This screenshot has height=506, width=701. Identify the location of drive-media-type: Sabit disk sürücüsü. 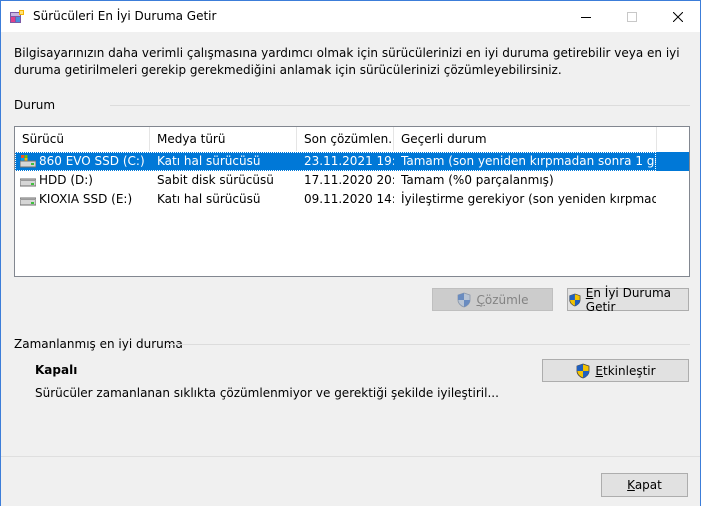
(215, 180).